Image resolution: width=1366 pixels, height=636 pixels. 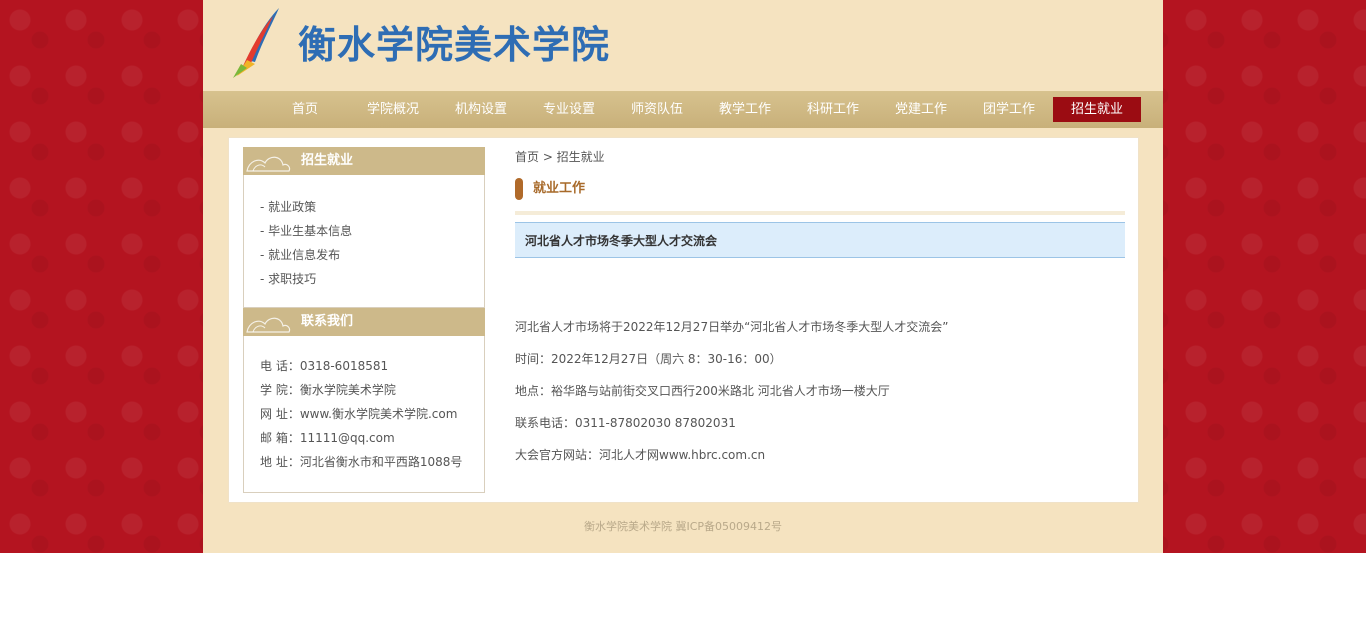 I want to click on nav-item-departments: 机构设置, so click(x=481, y=109).